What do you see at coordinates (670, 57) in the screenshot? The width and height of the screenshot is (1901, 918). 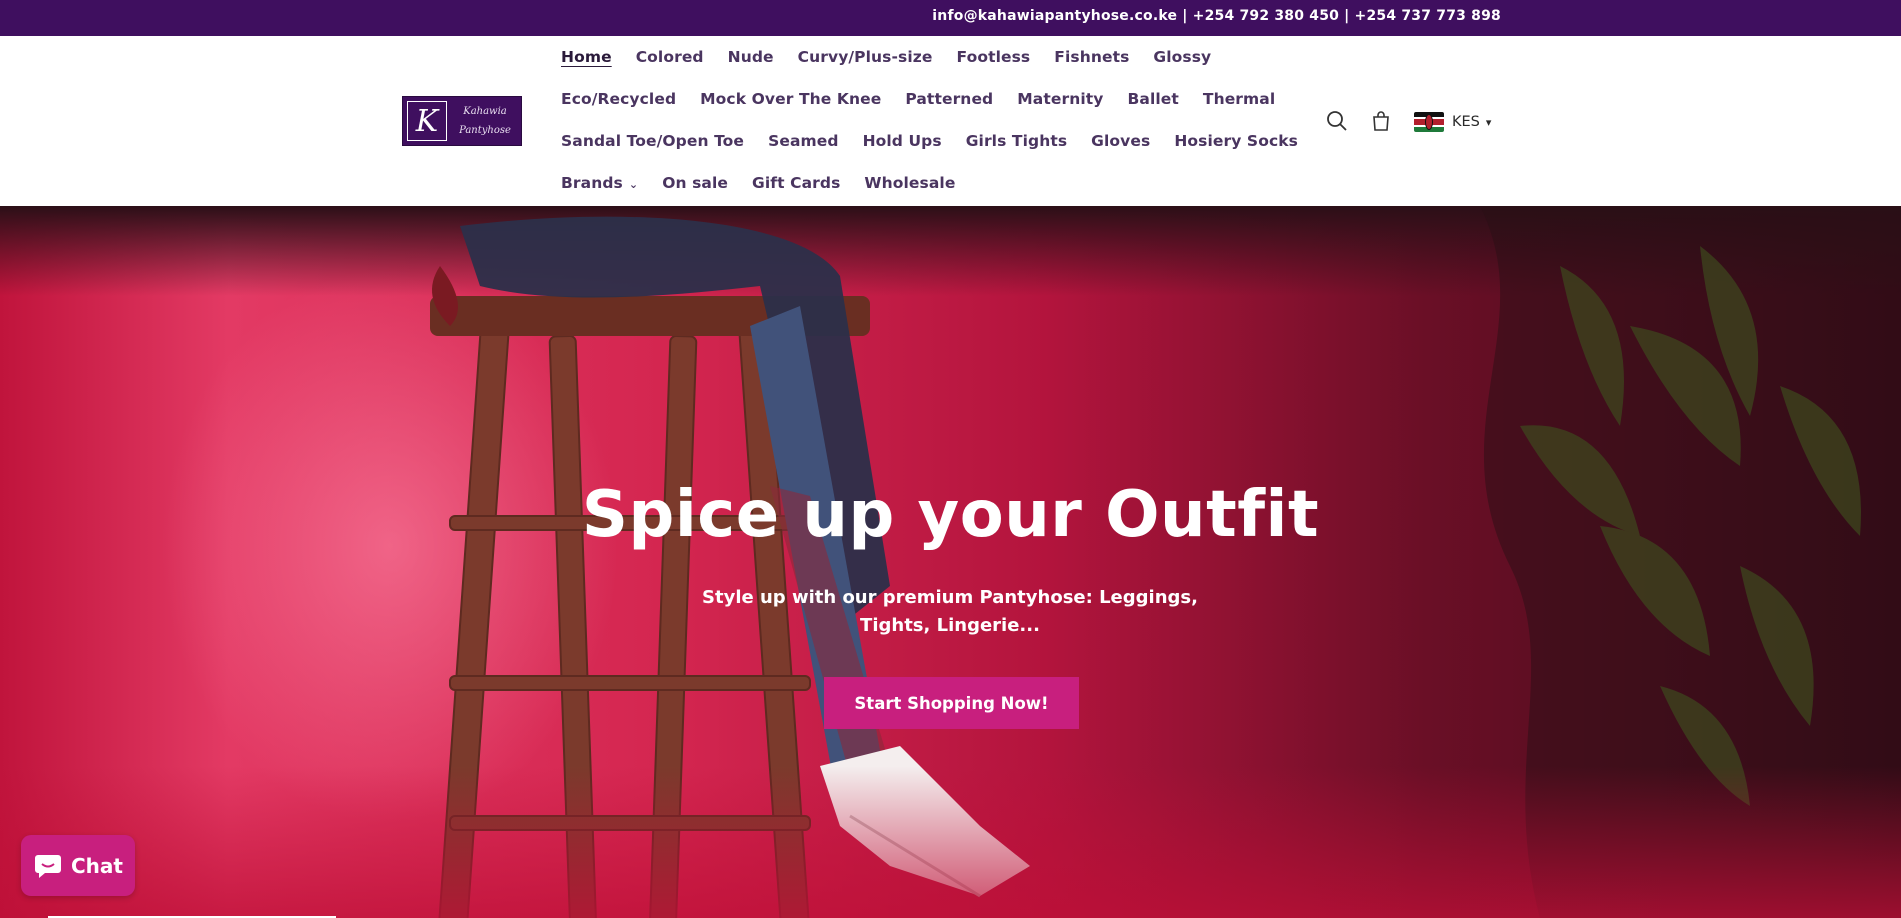 I see `nav-colored: Colored` at bounding box center [670, 57].